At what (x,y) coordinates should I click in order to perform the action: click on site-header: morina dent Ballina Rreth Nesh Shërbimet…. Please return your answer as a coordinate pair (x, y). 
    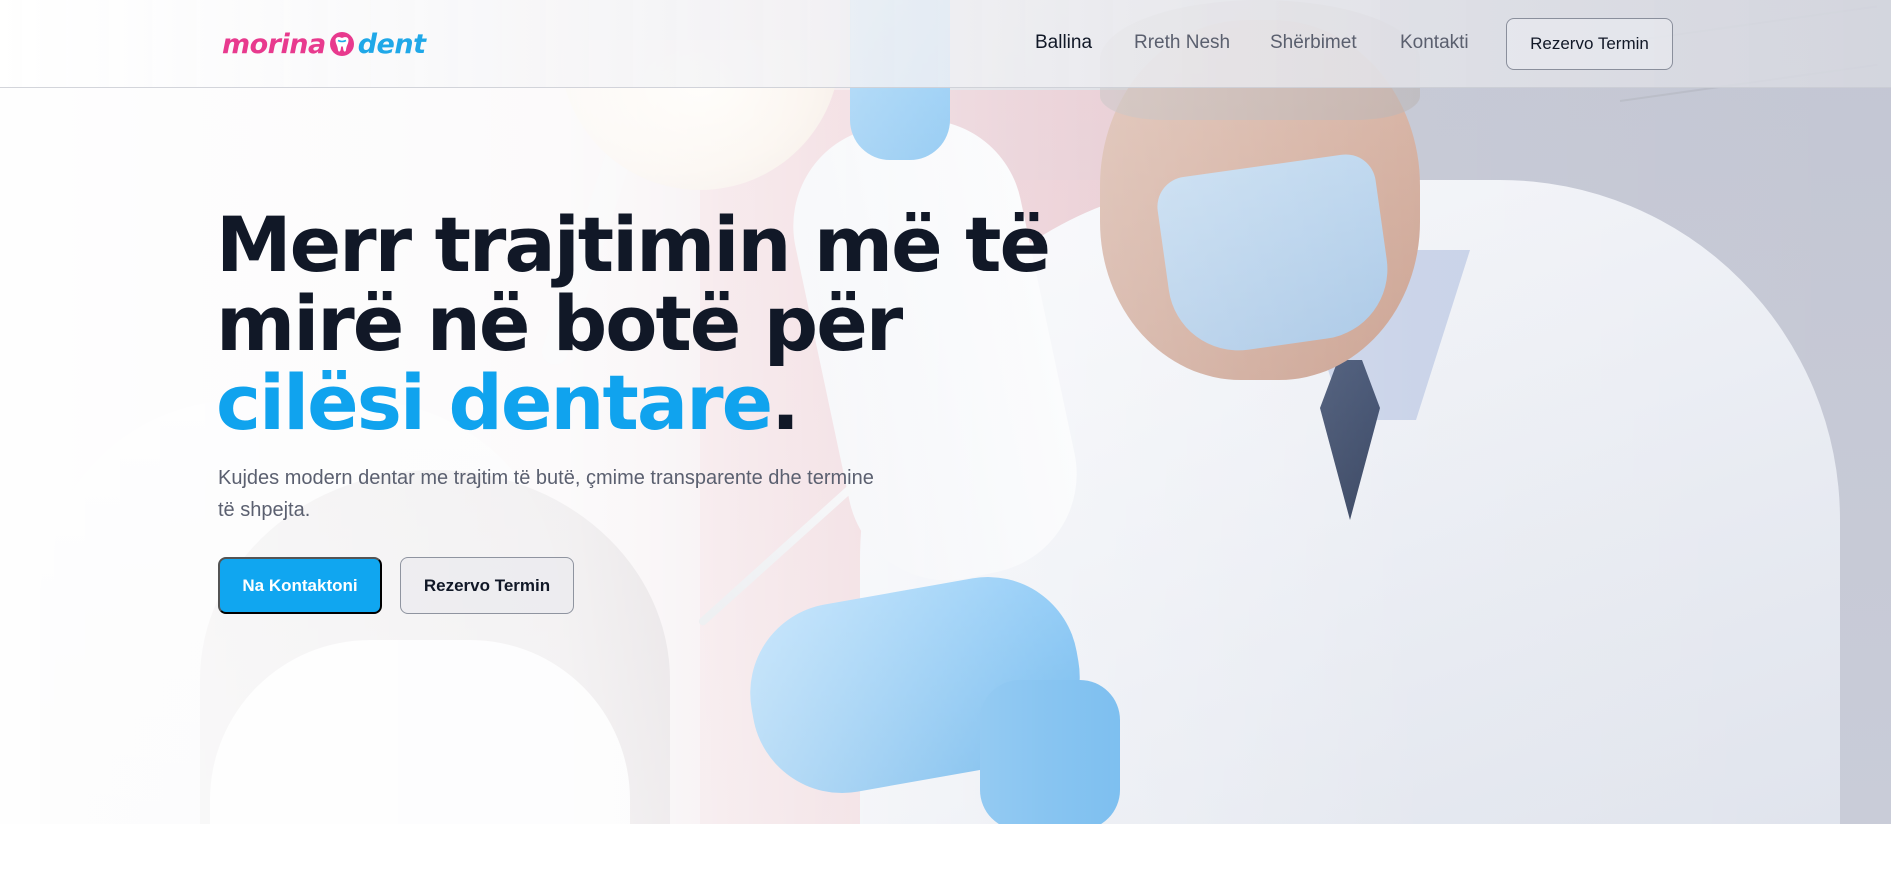
    Looking at the image, I should click on (945, 44).